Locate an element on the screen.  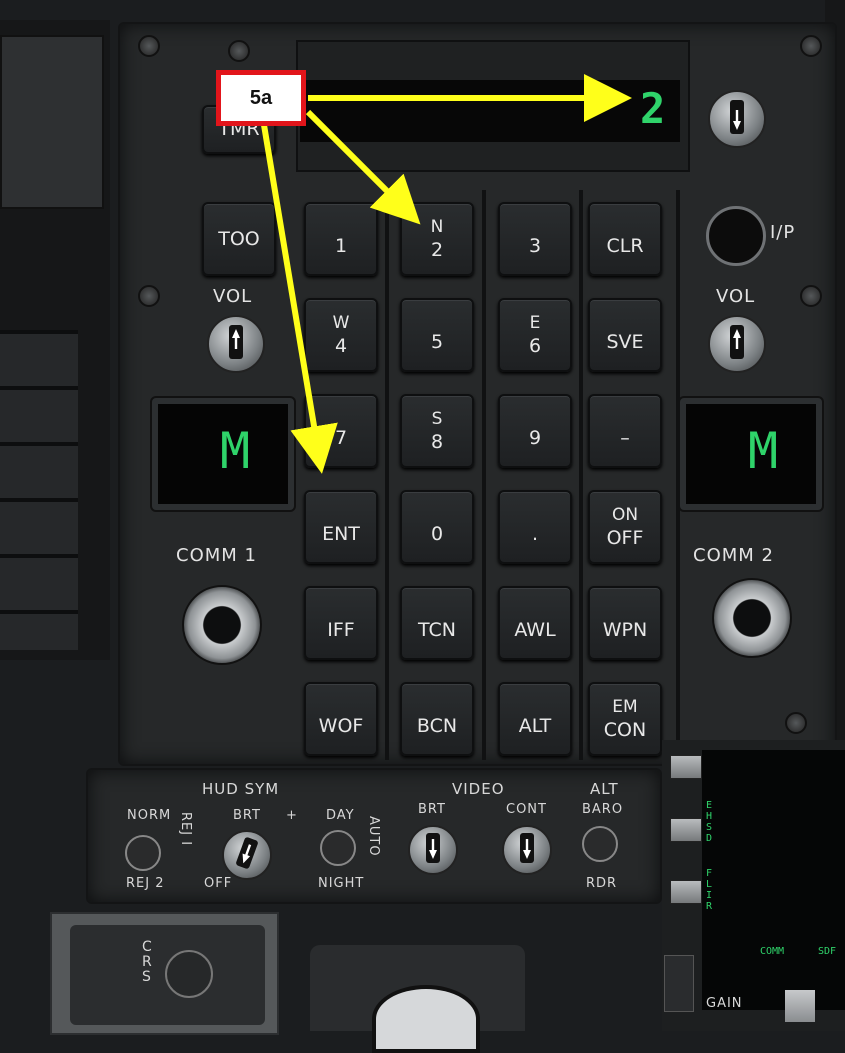
brt-label: BRT is located at coordinates (247, 815).